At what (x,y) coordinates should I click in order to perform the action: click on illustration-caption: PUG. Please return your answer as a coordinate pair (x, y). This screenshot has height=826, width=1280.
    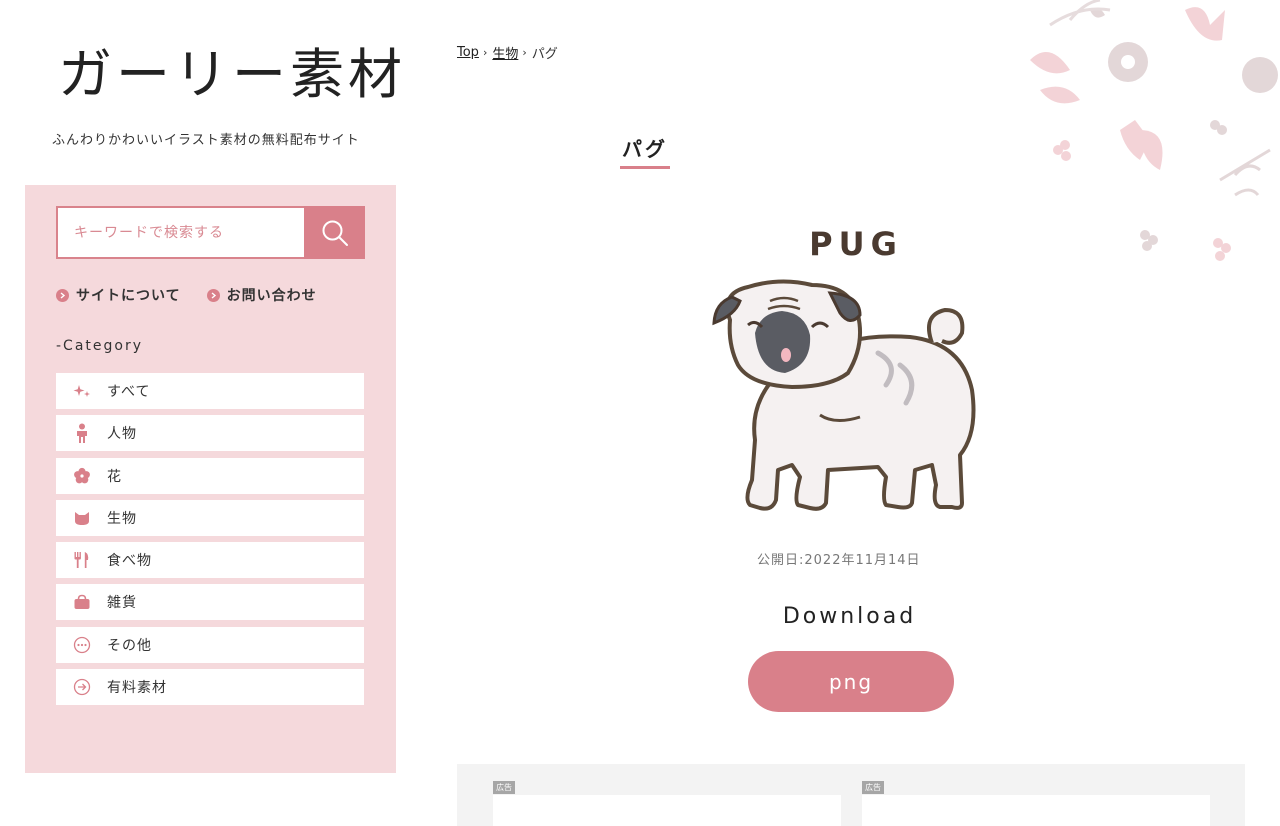
    Looking at the image, I should click on (856, 244).